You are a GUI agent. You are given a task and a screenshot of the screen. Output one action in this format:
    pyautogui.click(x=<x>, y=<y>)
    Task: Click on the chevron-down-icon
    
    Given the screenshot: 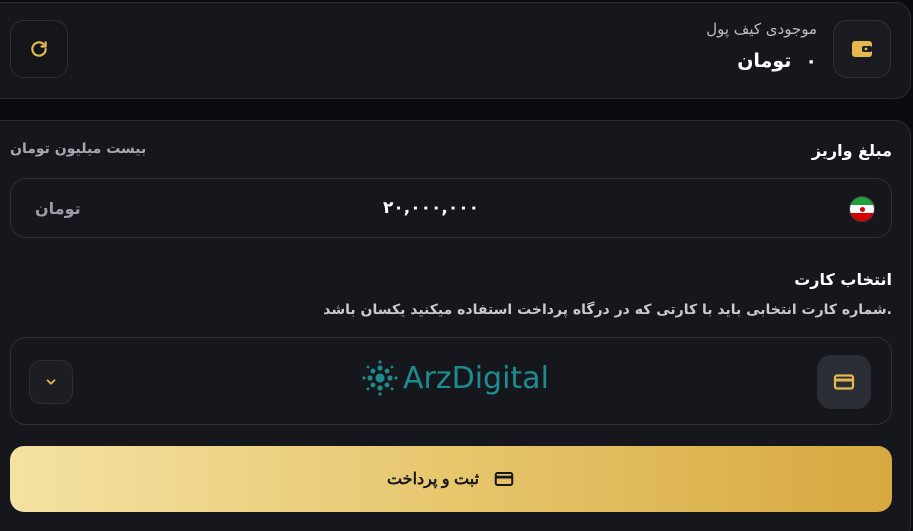 What is the action you would take?
    pyautogui.click(x=51, y=382)
    